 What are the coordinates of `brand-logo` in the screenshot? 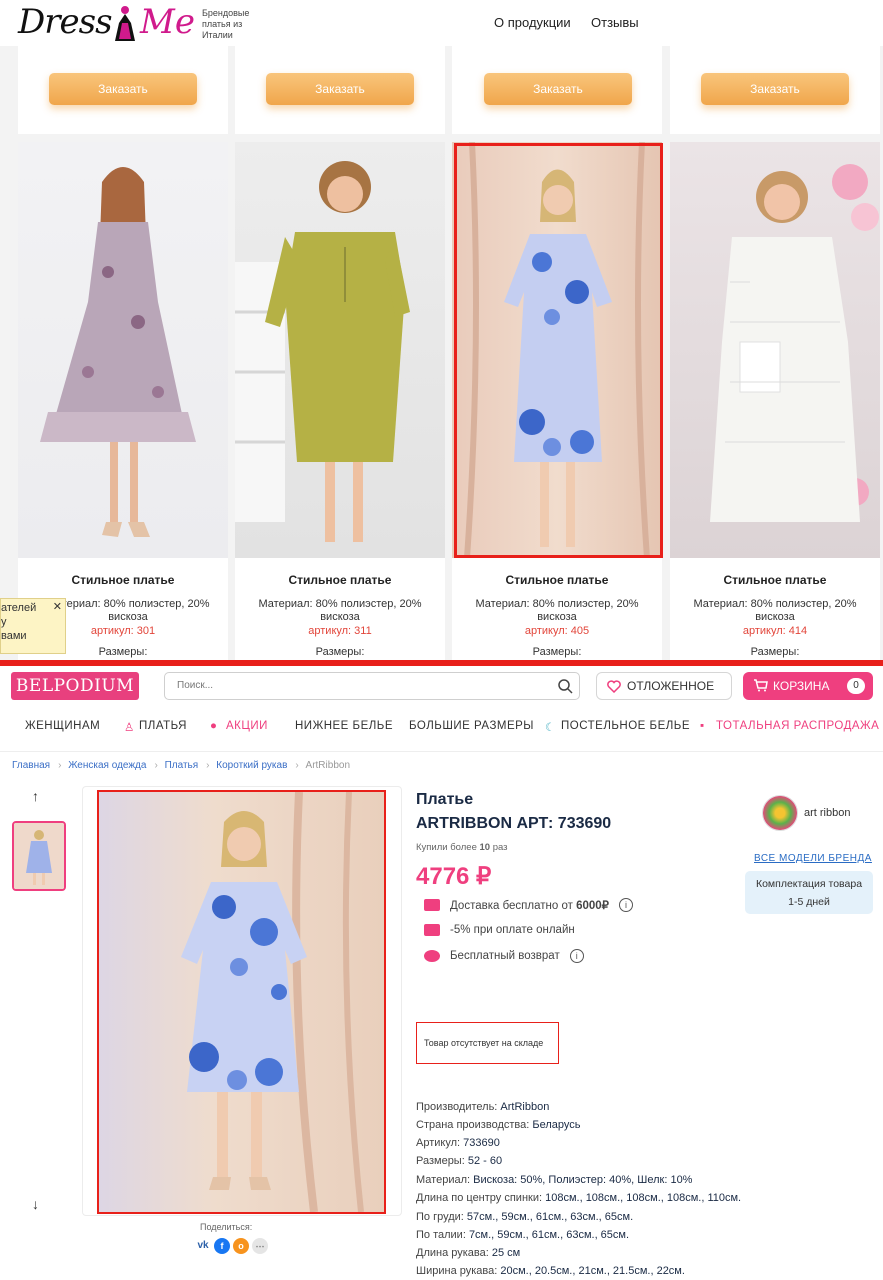 It's located at (780, 813).